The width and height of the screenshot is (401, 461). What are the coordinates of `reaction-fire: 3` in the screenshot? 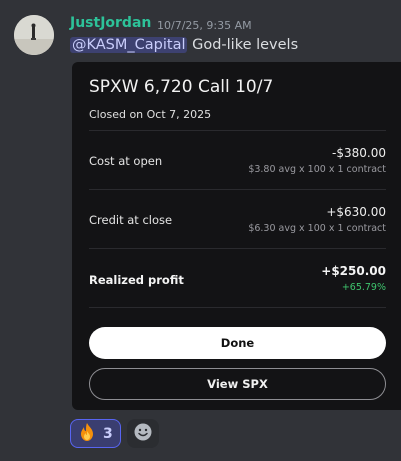 It's located at (95, 433).